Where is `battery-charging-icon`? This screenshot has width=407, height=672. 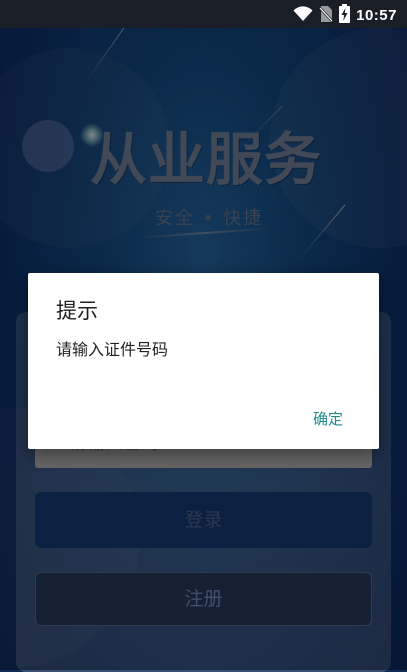 battery-charging-icon is located at coordinates (345, 15).